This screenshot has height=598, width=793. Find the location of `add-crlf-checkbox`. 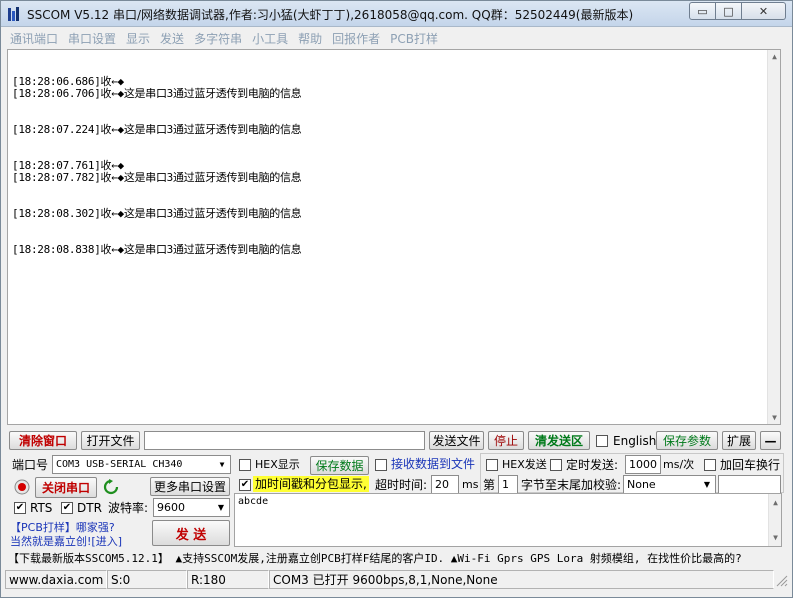

add-crlf-checkbox is located at coordinates (710, 465).